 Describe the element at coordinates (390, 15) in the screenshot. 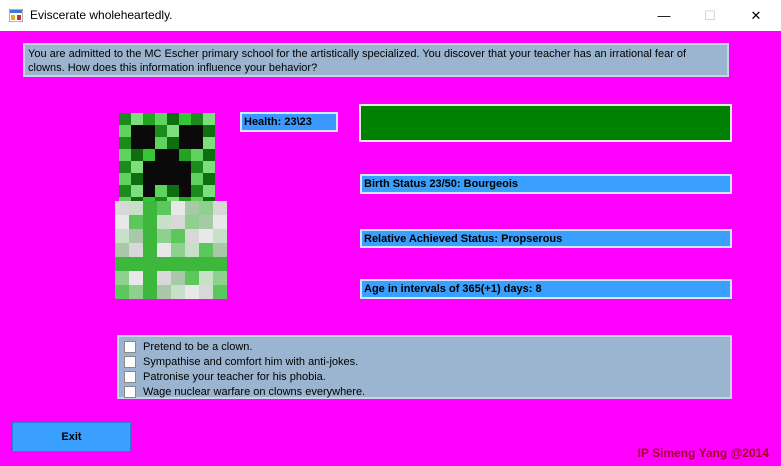

I see `title-bar: Eviscerate wholeheartedly. — ☐ ✕` at that location.